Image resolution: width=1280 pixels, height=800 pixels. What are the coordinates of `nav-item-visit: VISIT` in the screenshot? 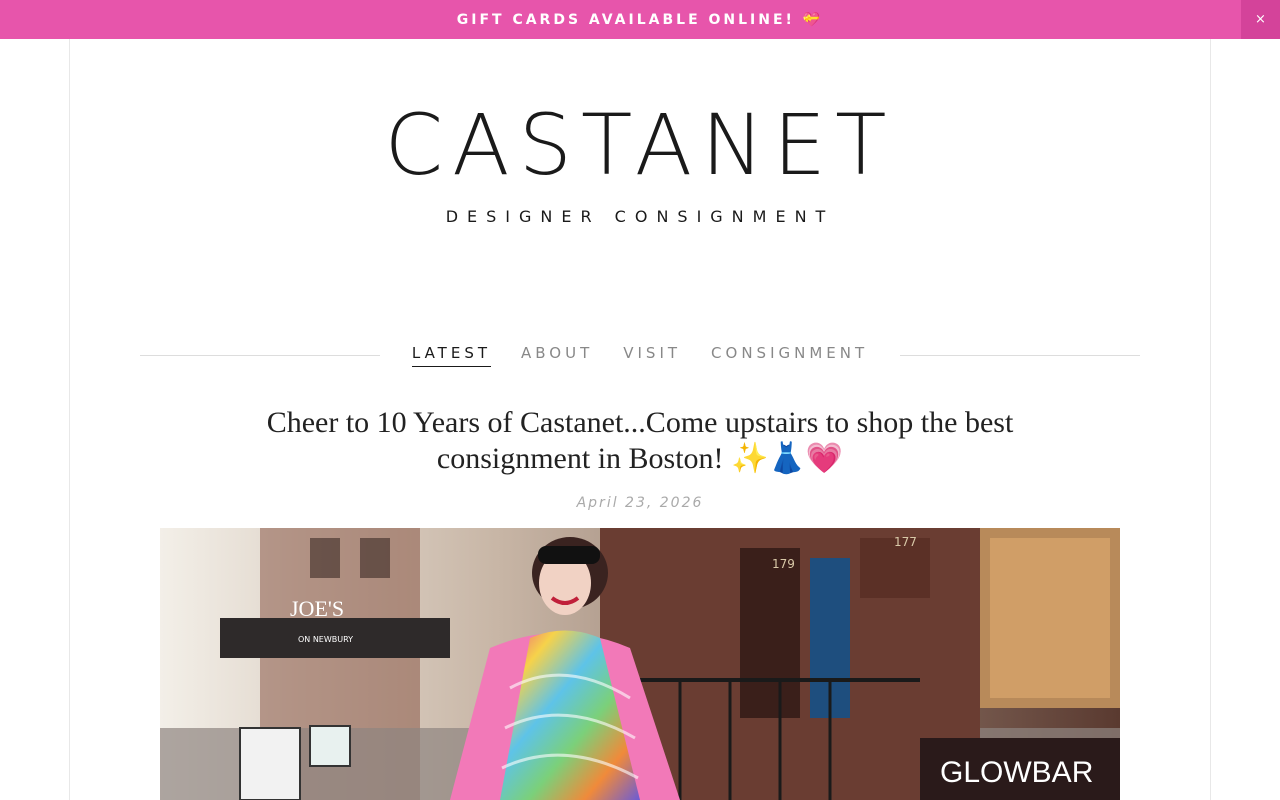 It's located at (652, 355).